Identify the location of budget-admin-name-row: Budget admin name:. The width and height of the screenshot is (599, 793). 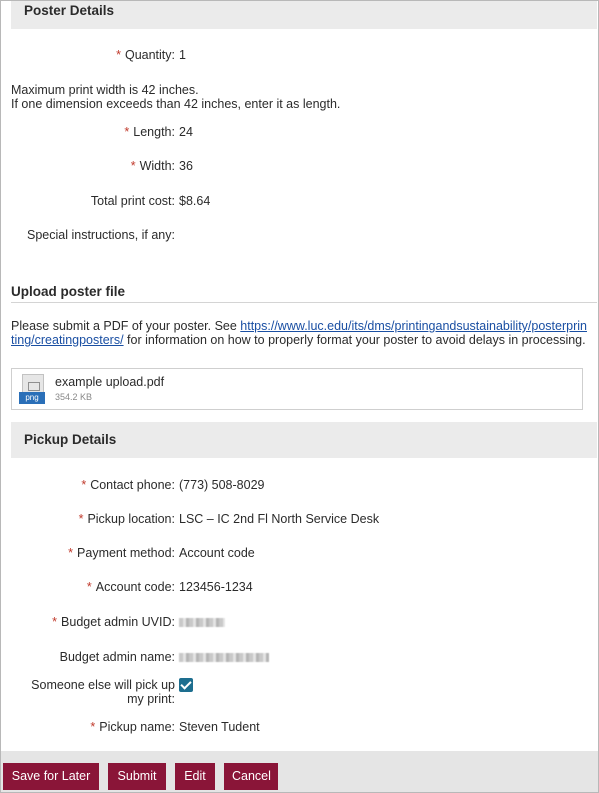
(299, 660).